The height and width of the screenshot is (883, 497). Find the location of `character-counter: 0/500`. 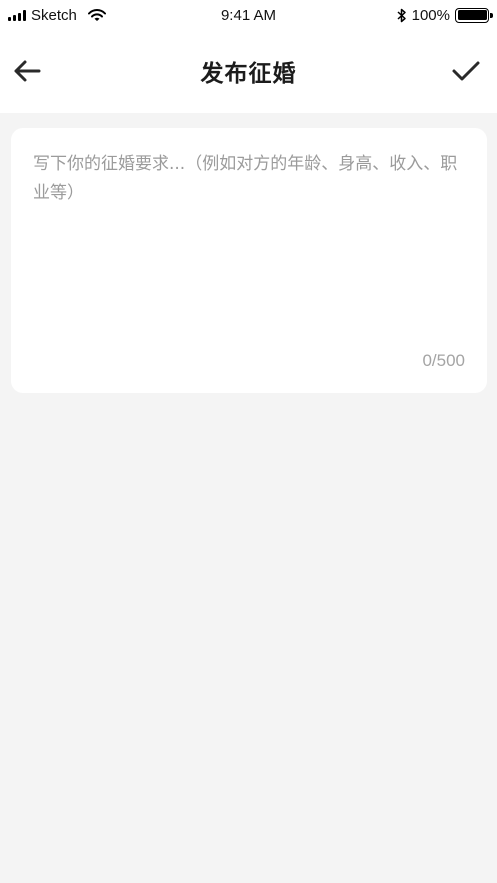

character-counter: 0/500 is located at coordinates (443, 360).